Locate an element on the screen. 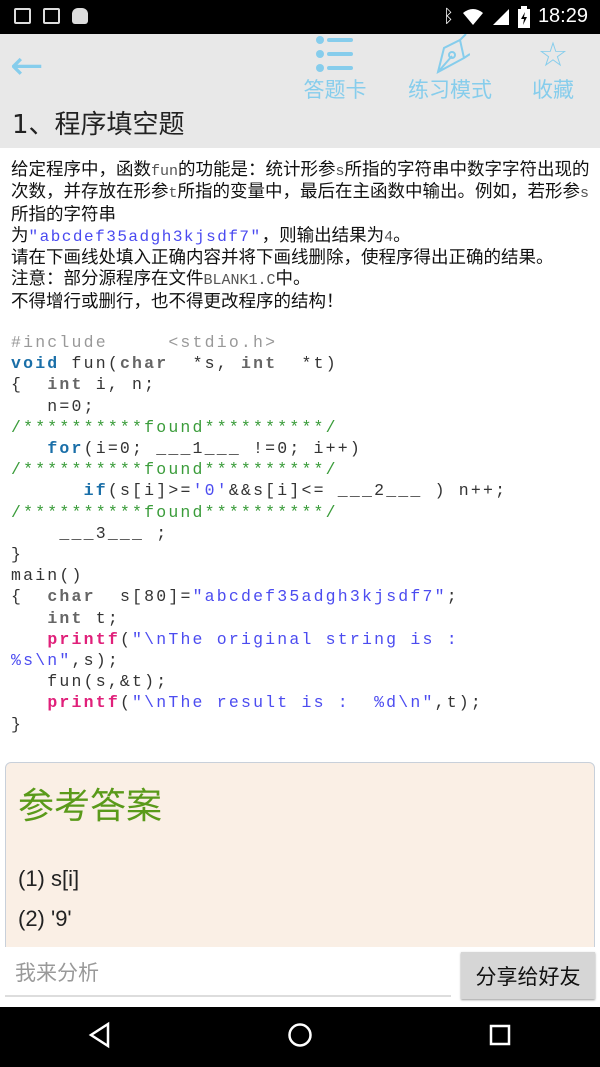 Image resolution: width=600 pixels, height=1067 pixels. code-token: i, n; is located at coordinates (120, 385).